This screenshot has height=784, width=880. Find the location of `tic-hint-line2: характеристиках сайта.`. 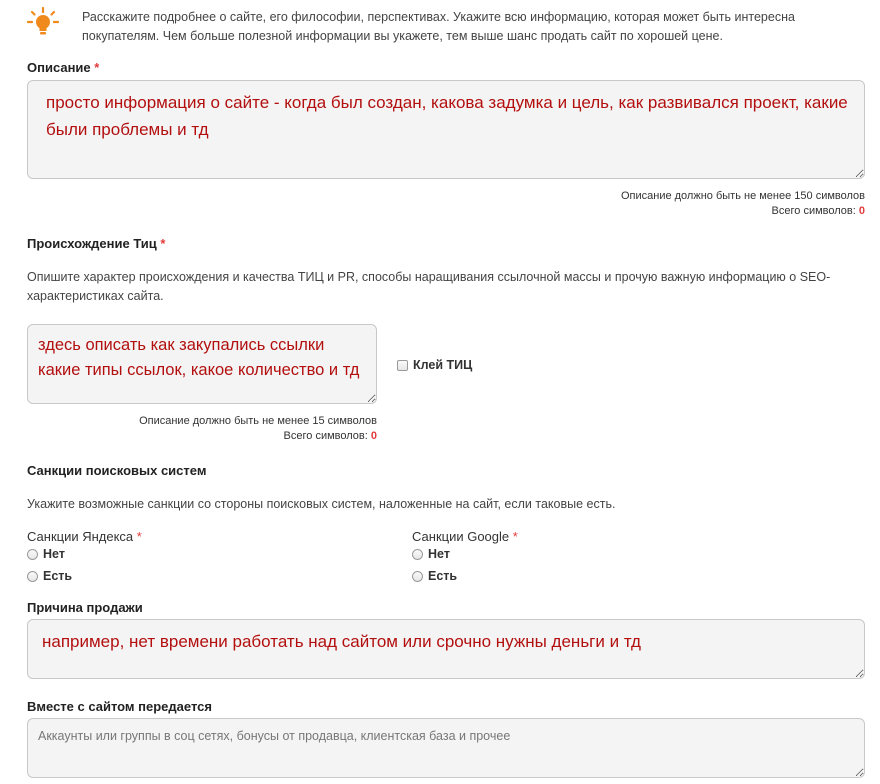

tic-hint-line2: характеристиках сайта. is located at coordinates (95, 296).